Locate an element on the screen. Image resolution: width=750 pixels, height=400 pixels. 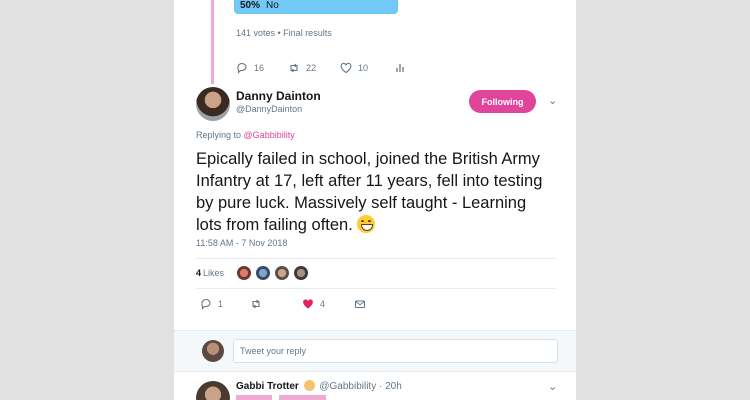
likes-count: 4 is located at coordinates (199, 273).